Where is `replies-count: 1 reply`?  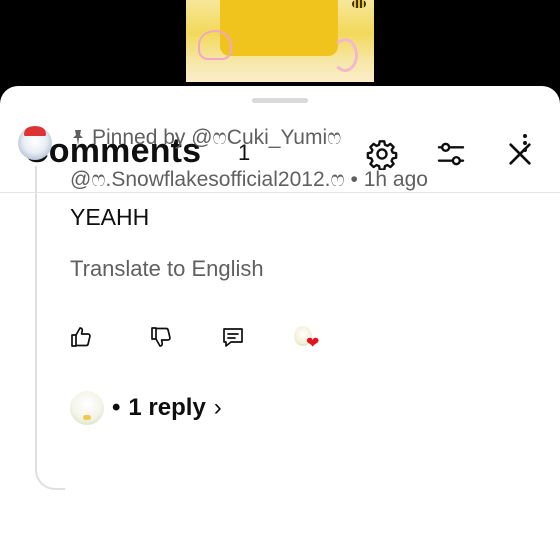
replies-count: 1 reply is located at coordinates (167, 407).